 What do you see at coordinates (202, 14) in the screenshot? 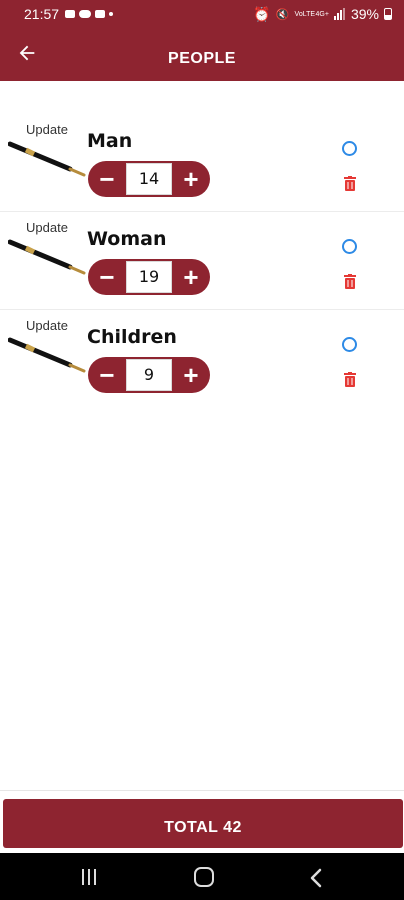
I see `status-bar: 21:57 ⏰ 🔇 VoLTE 4G+ 39%` at bounding box center [202, 14].